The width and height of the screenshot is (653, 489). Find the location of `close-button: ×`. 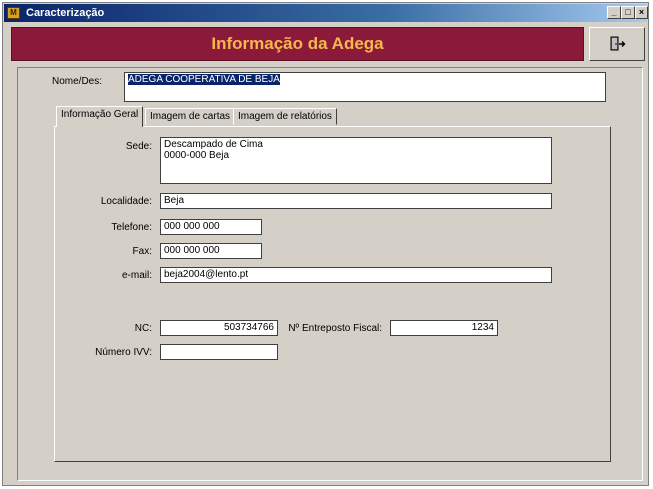

close-button: × is located at coordinates (641, 12).